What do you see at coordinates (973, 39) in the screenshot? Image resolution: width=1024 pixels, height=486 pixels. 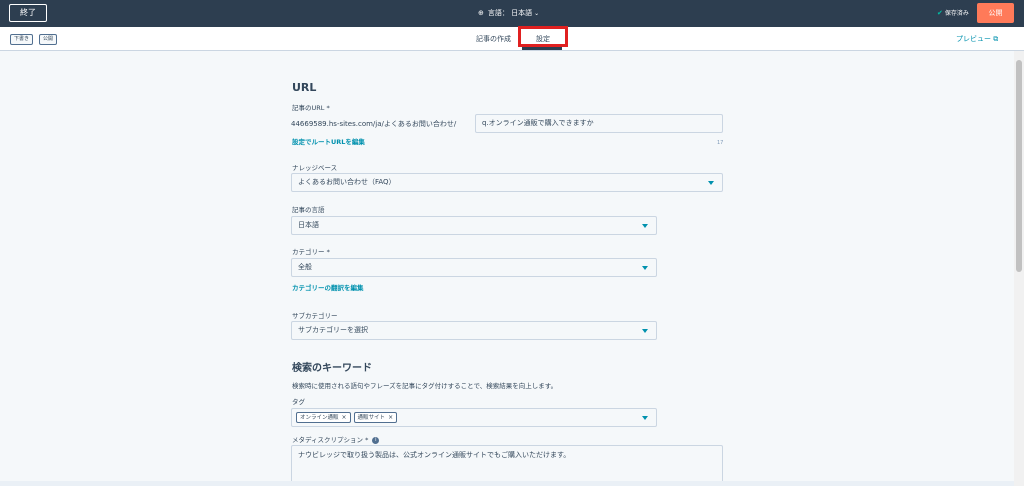 I see `preview-label: プレビュー` at bounding box center [973, 39].